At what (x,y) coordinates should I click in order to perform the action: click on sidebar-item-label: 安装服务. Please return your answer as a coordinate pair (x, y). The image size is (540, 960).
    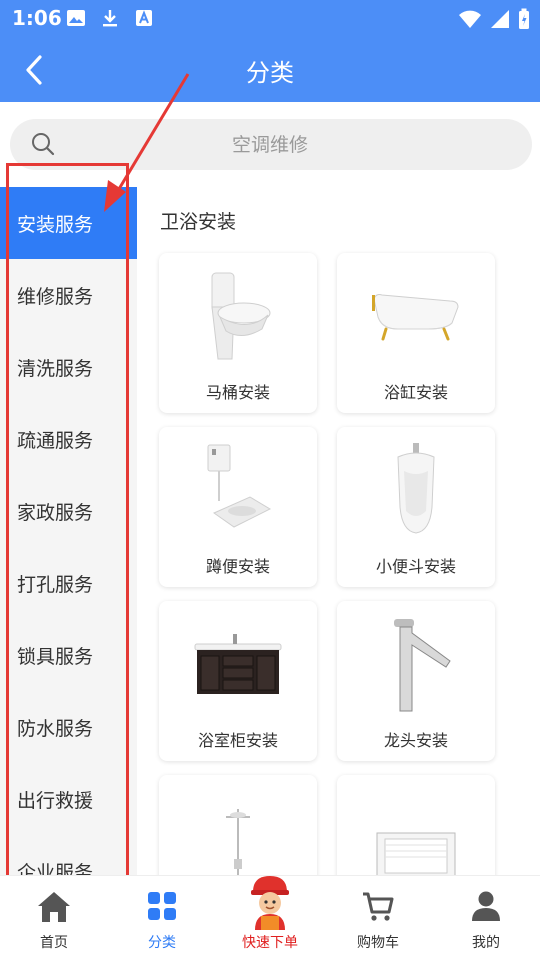
    Looking at the image, I should click on (55, 224).